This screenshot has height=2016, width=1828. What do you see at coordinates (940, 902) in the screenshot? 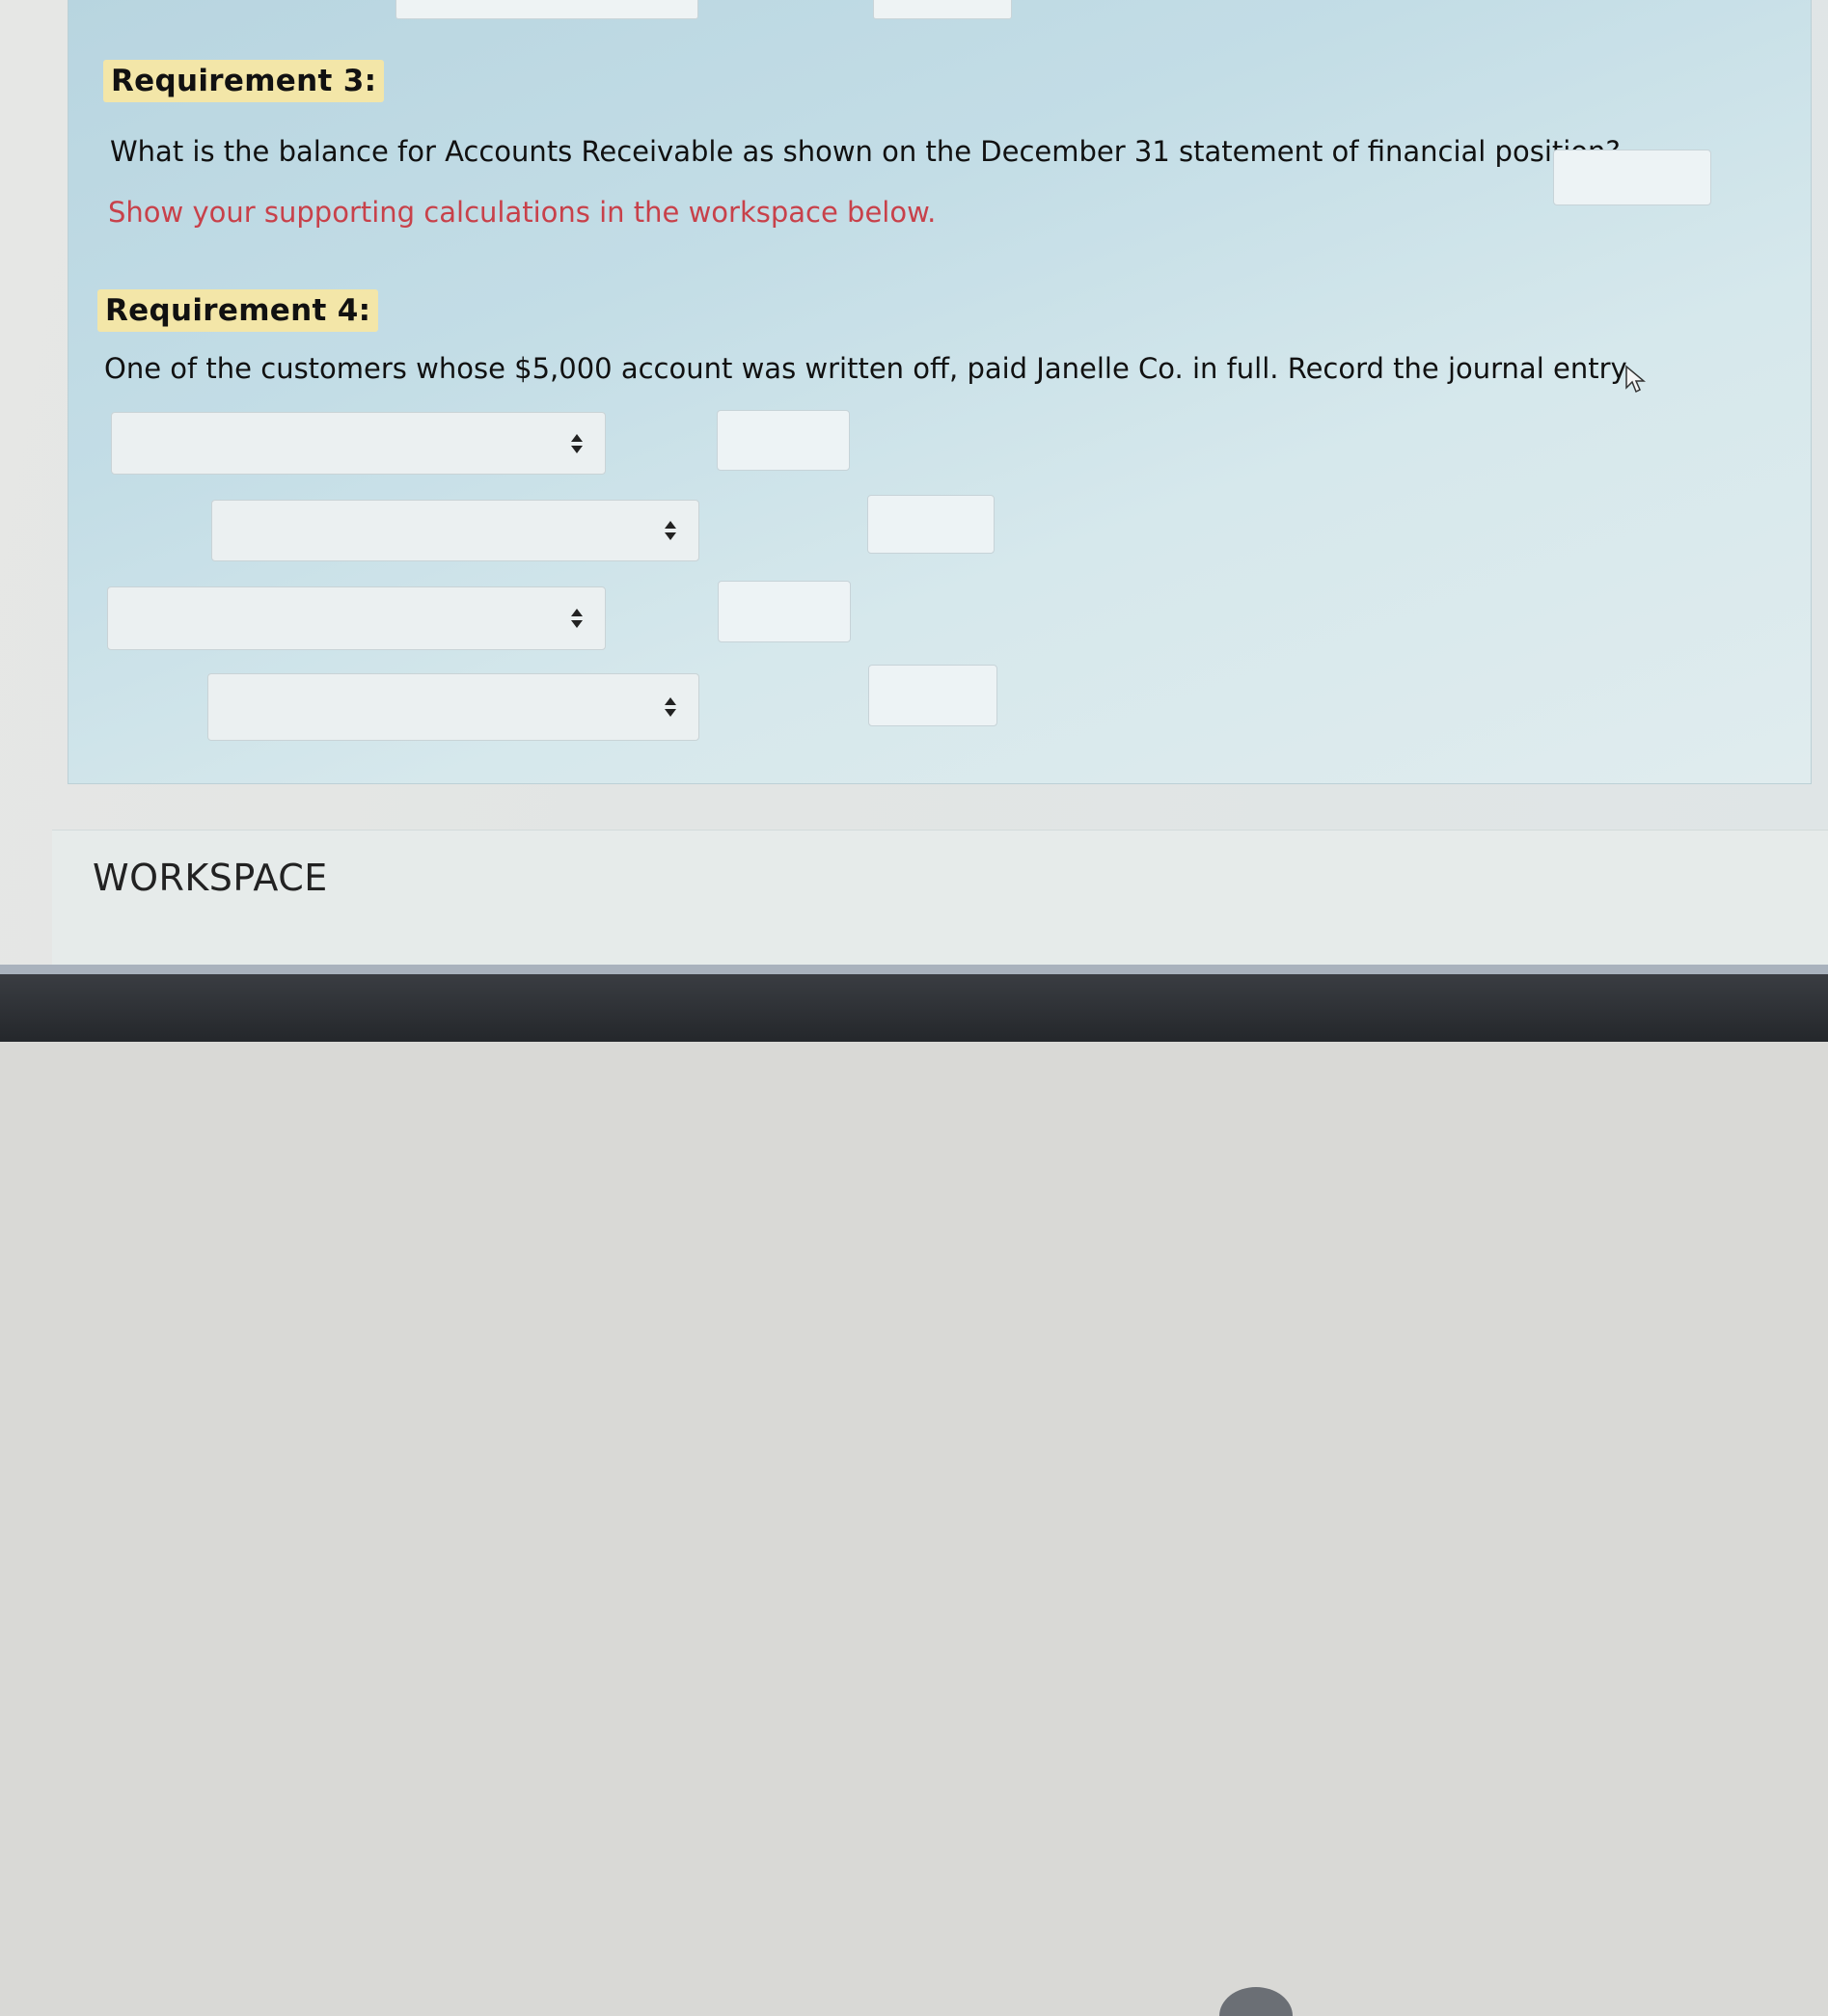
I see `workspace-panel` at bounding box center [940, 902].